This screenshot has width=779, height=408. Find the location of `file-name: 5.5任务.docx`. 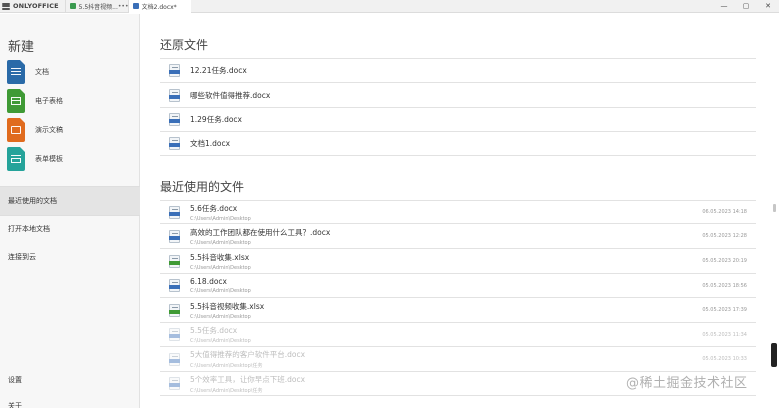

file-name: 5.5任务.docx is located at coordinates (214, 330).